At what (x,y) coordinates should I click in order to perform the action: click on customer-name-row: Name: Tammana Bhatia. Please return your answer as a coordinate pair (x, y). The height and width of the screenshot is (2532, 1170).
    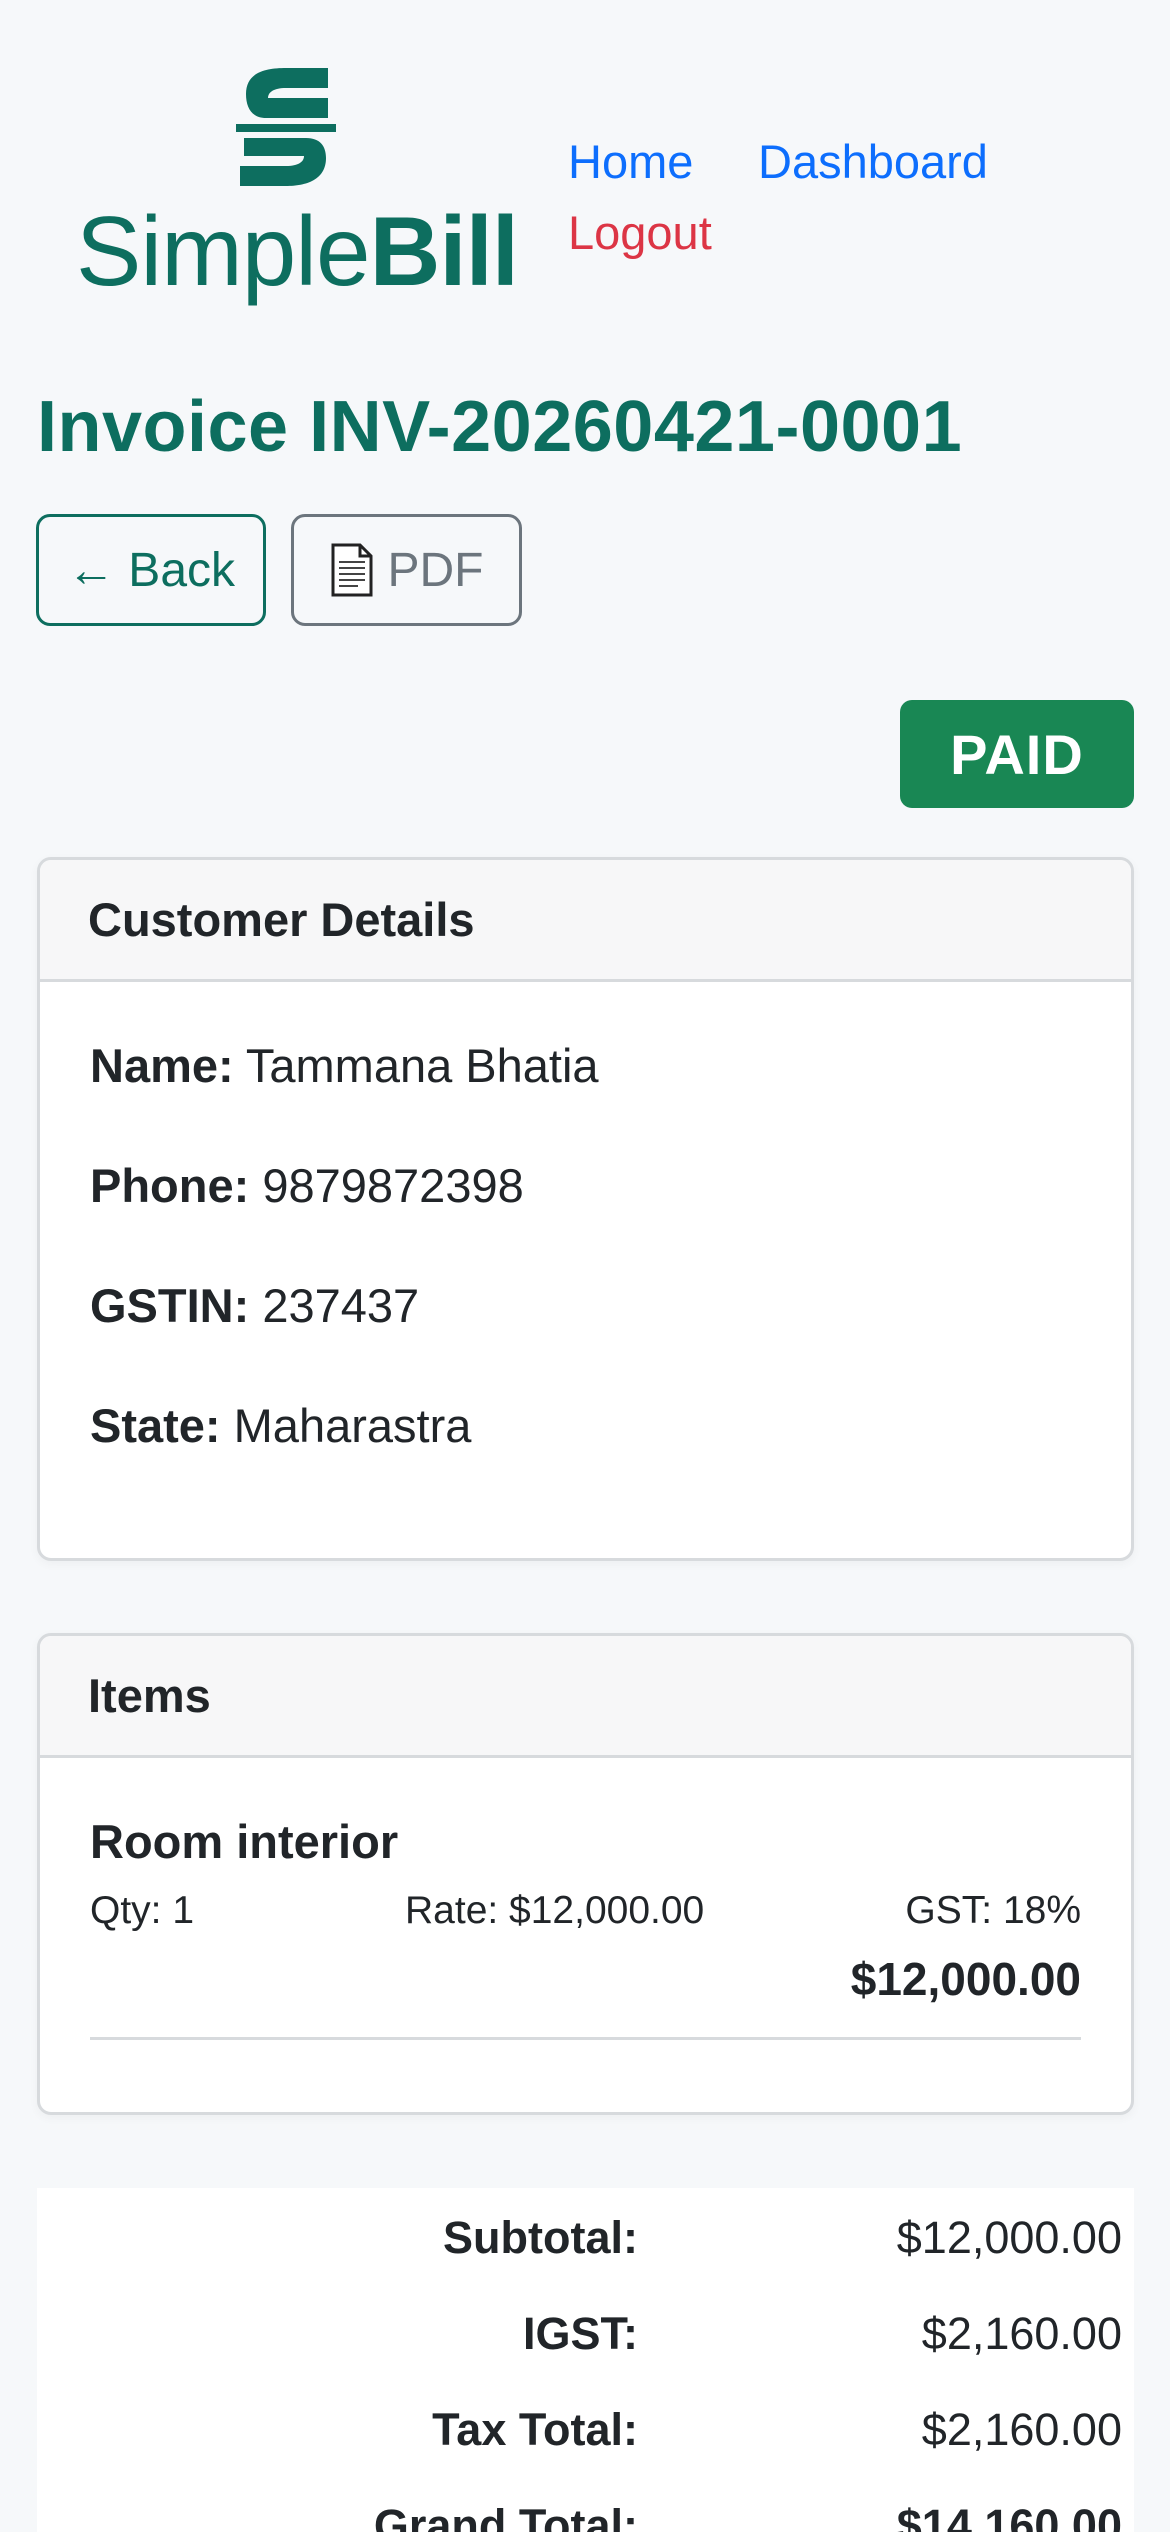
    Looking at the image, I should click on (344, 1066).